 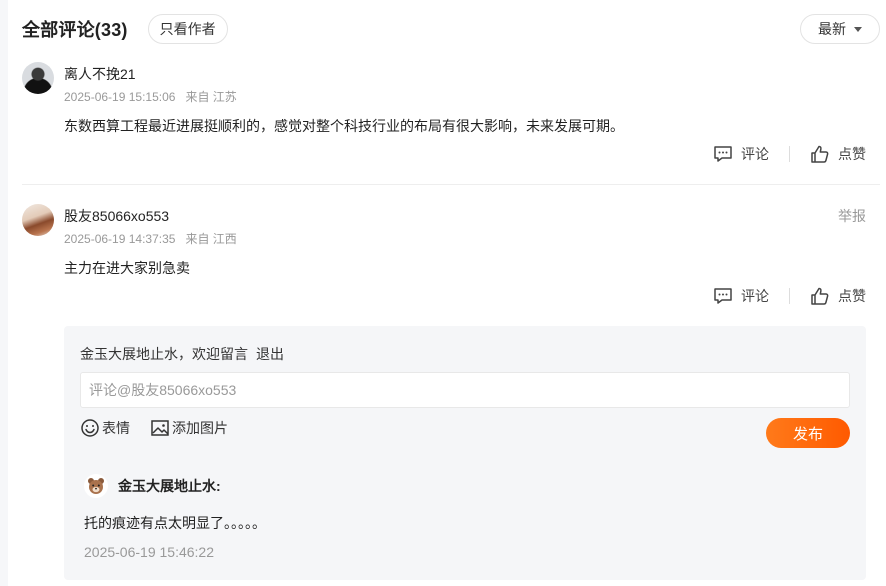 I want to click on welcome-text: 金玉大展地止水，欢迎留言, so click(x=164, y=354).